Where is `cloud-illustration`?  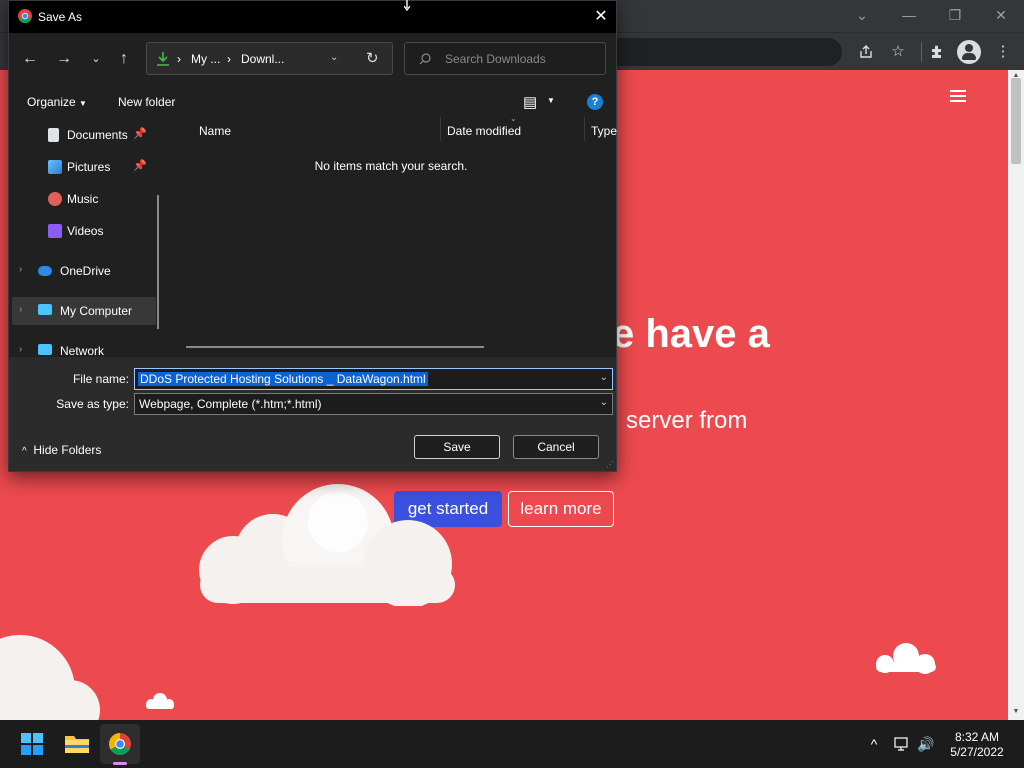 cloud-illustration is located at coordinates (160, 701).